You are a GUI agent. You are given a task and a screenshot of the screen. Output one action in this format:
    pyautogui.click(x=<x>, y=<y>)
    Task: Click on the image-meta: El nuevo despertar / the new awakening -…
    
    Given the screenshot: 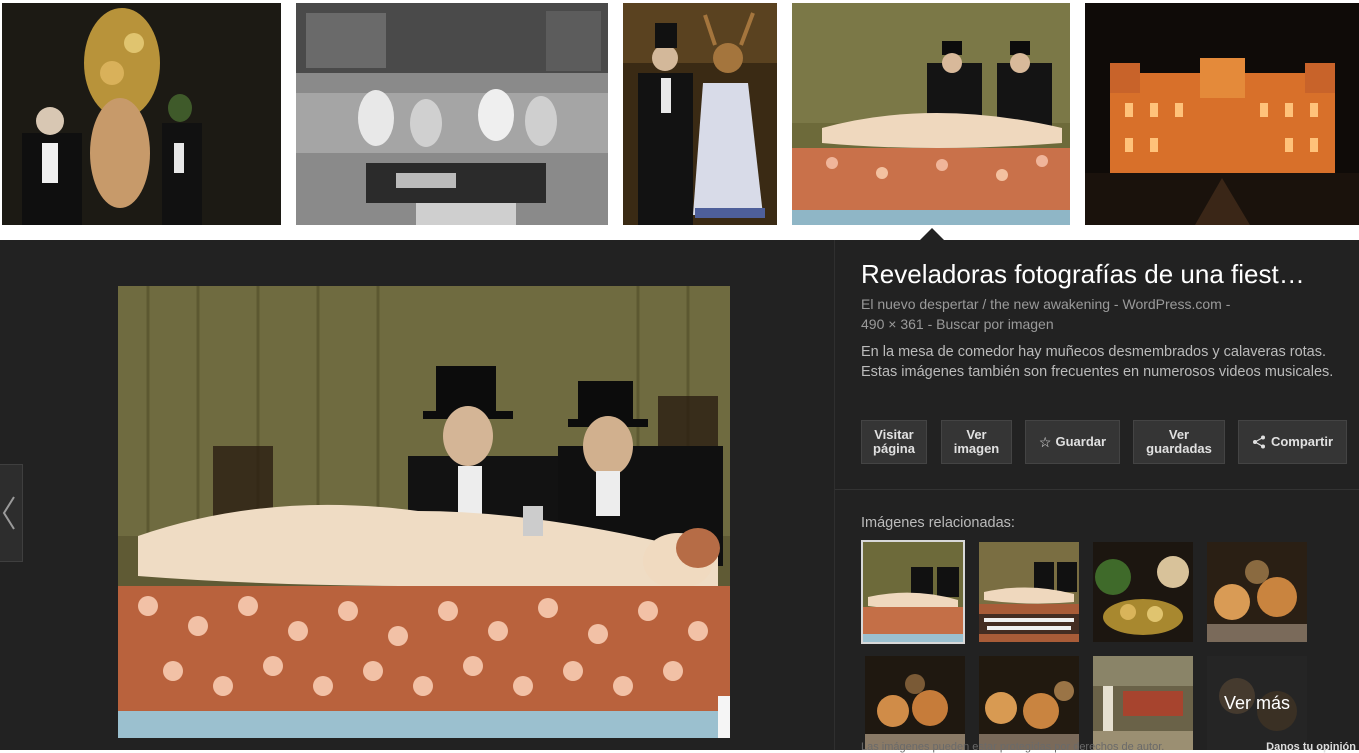 What is the action you would take?
    pyautogui.click(x=1045, y=314)
    